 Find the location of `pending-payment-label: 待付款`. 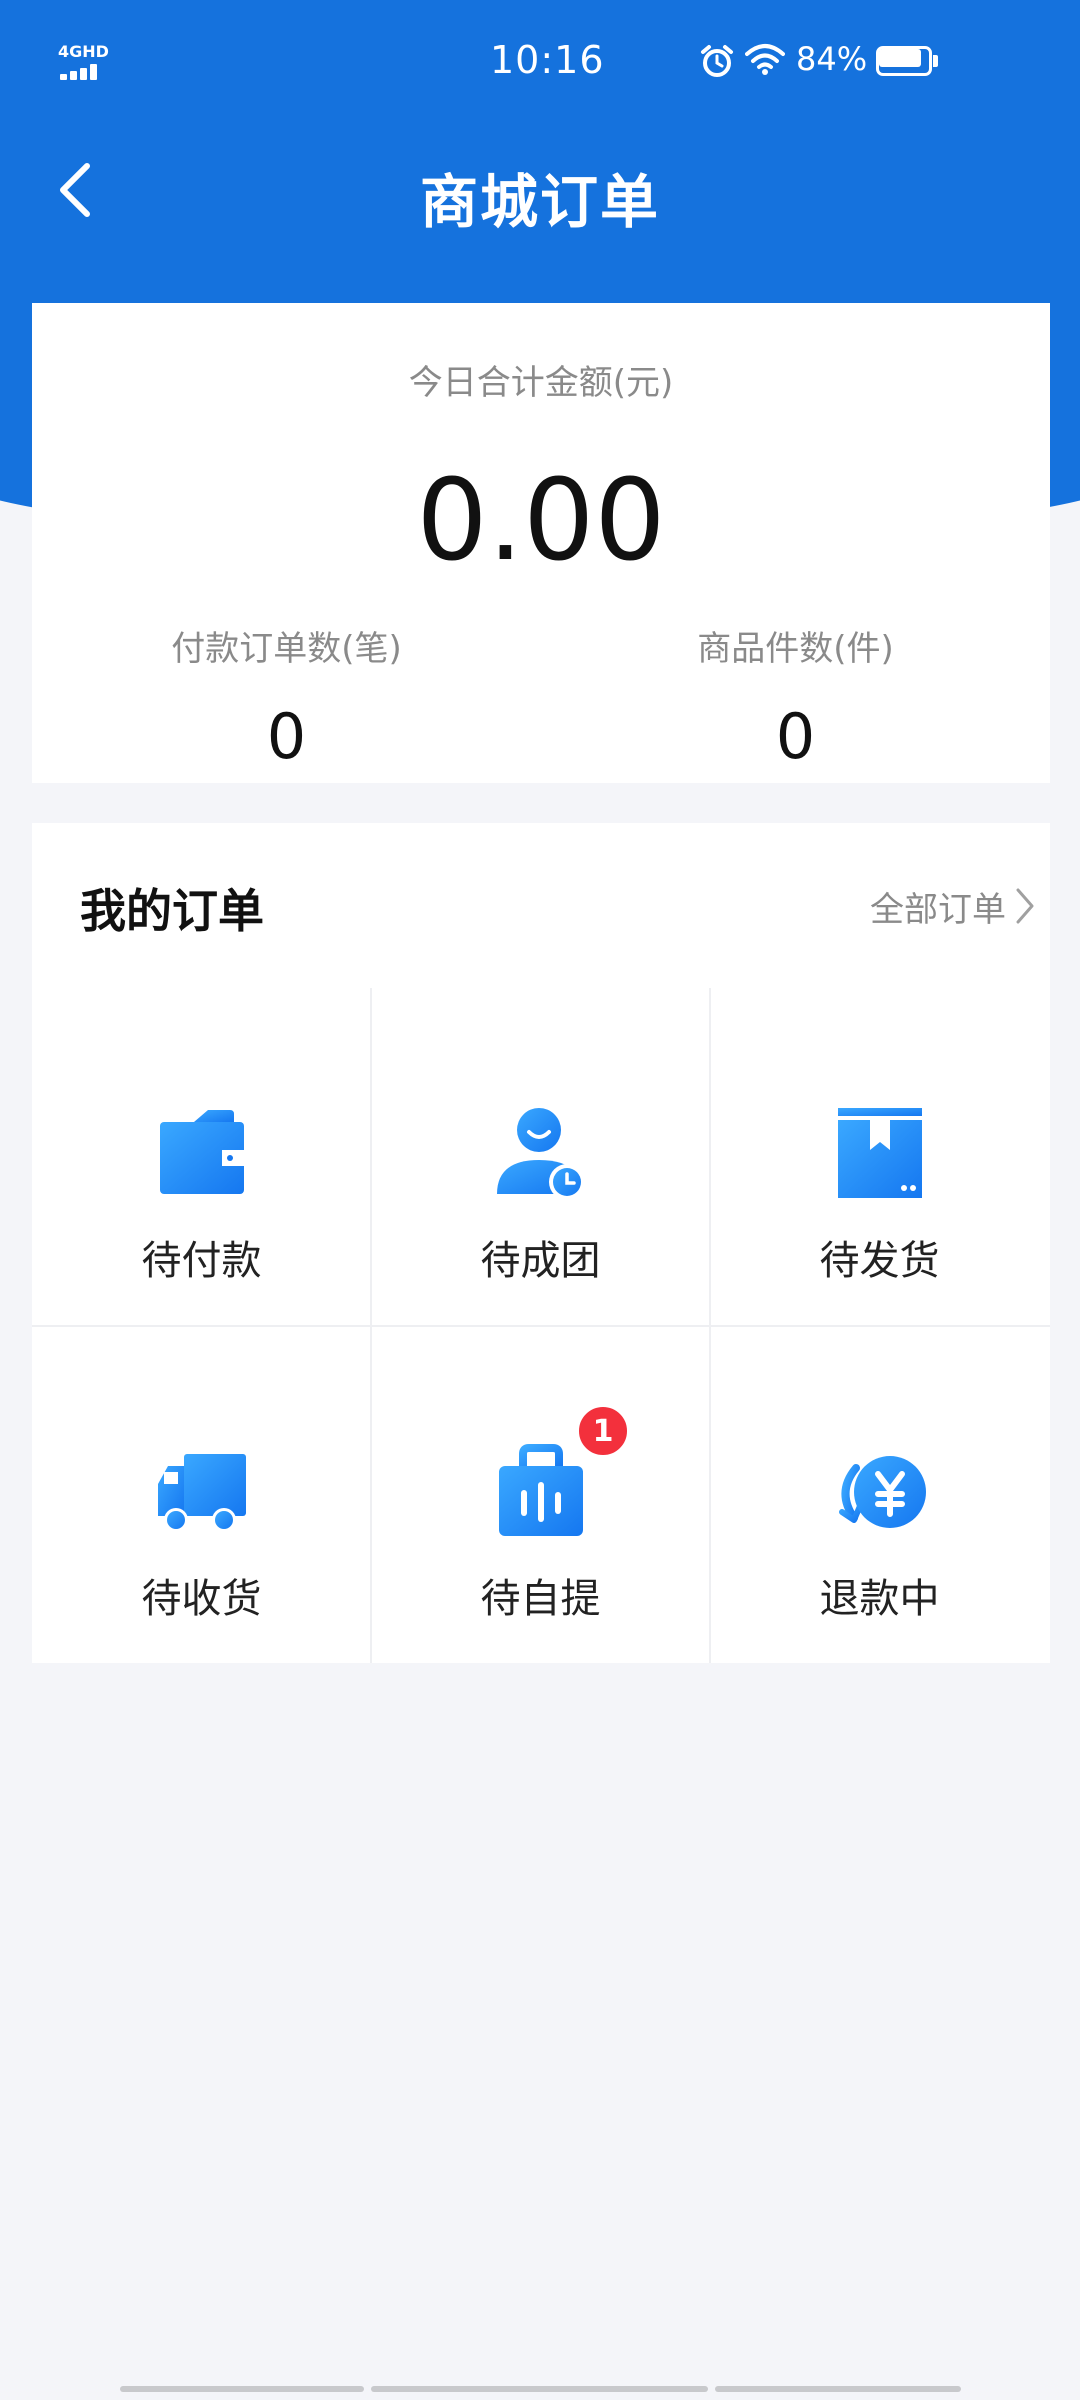

pending-payment-label: 待付款 is located at coordinates (201, 1261).